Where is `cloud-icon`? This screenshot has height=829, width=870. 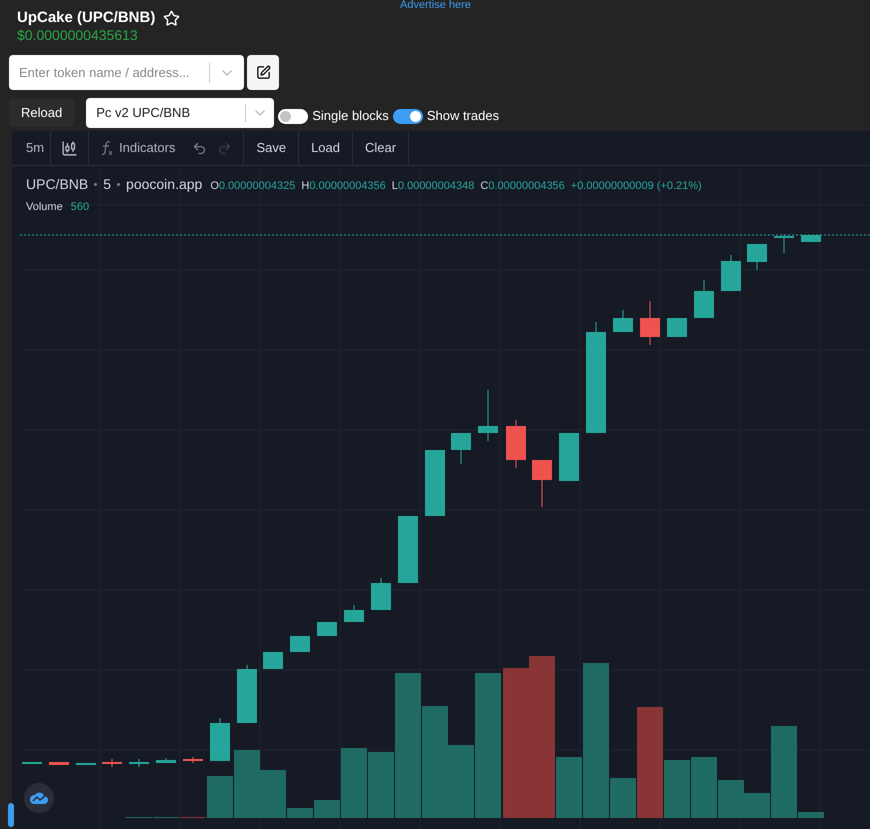
cloud-icon is located at coordinates (39, 798).